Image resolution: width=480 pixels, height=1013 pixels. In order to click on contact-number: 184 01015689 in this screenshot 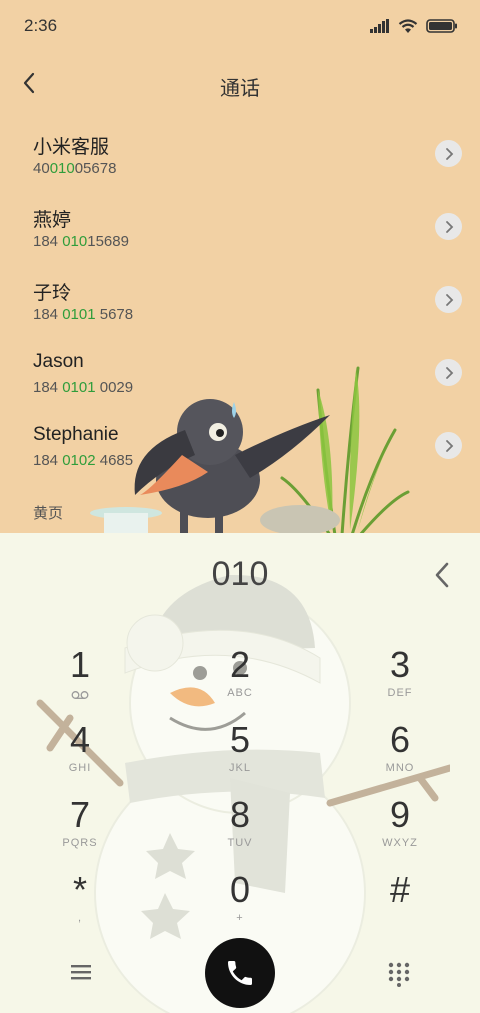, I will do `click(81, 241)`.